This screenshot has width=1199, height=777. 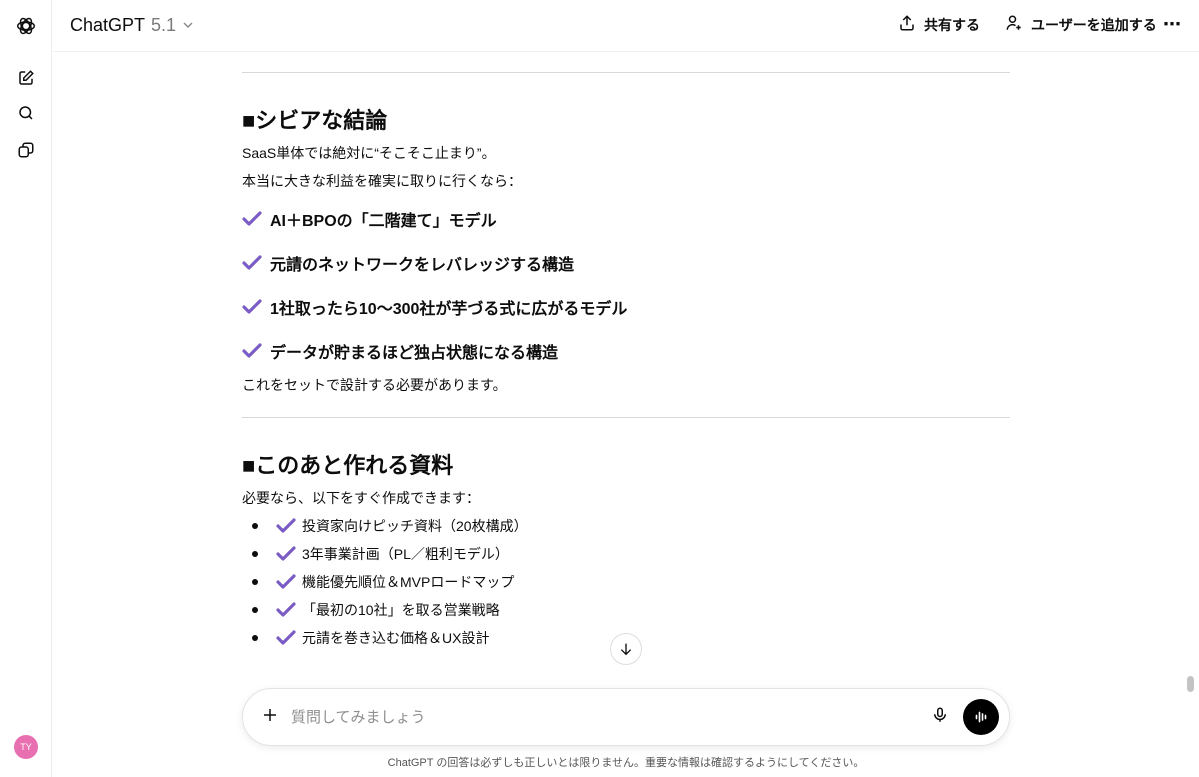 What do you see at coordinates (348, 465) in the screenshot?
I see `section-heading: ■このあと作れる資料` at bounding box center [348, 465].